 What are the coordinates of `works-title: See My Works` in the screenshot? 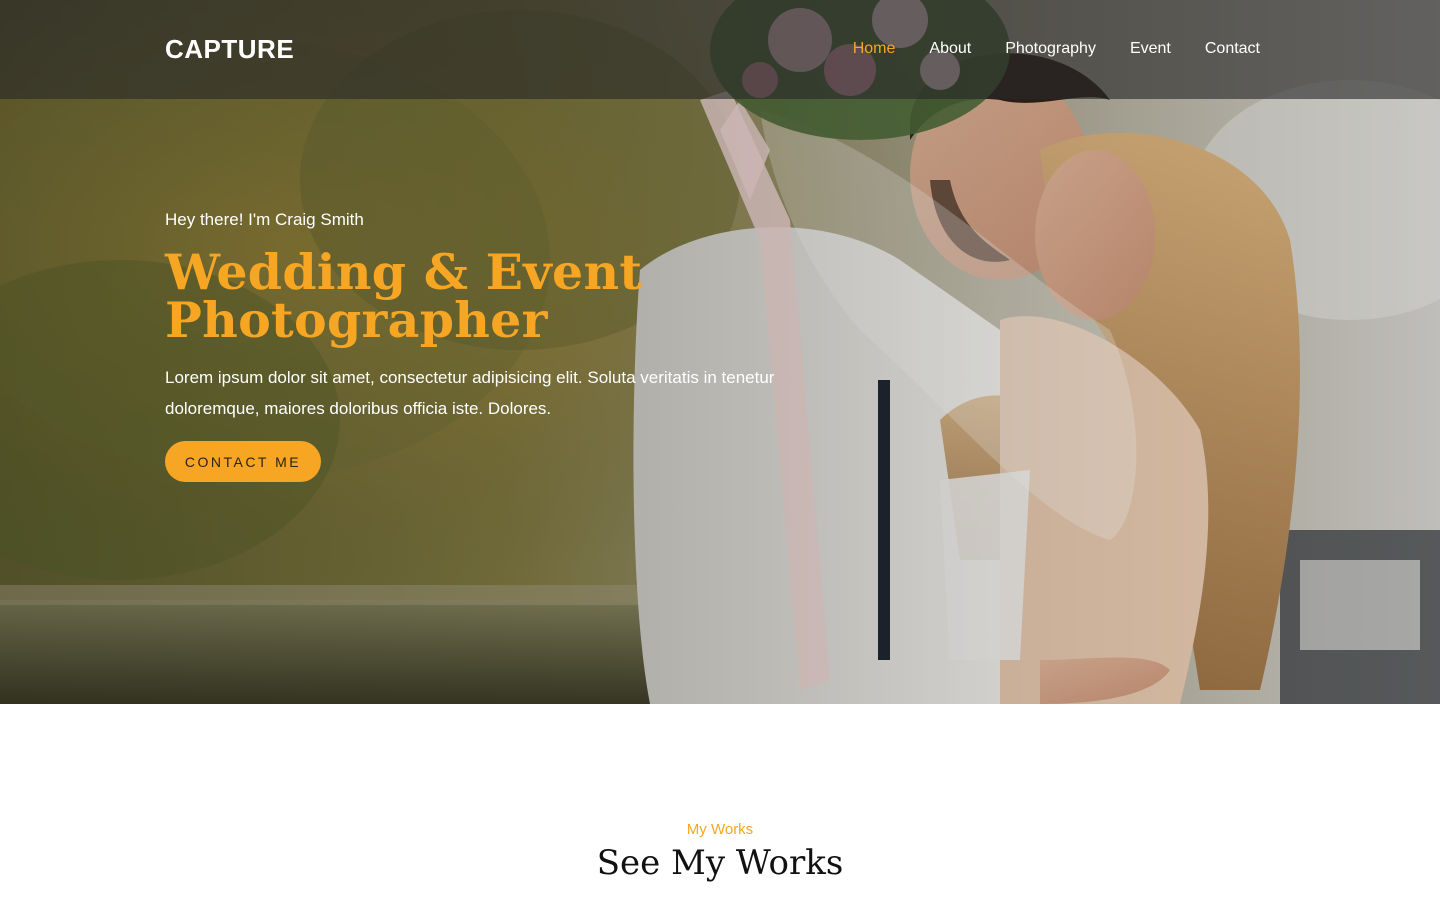 It's located at (720, 863).